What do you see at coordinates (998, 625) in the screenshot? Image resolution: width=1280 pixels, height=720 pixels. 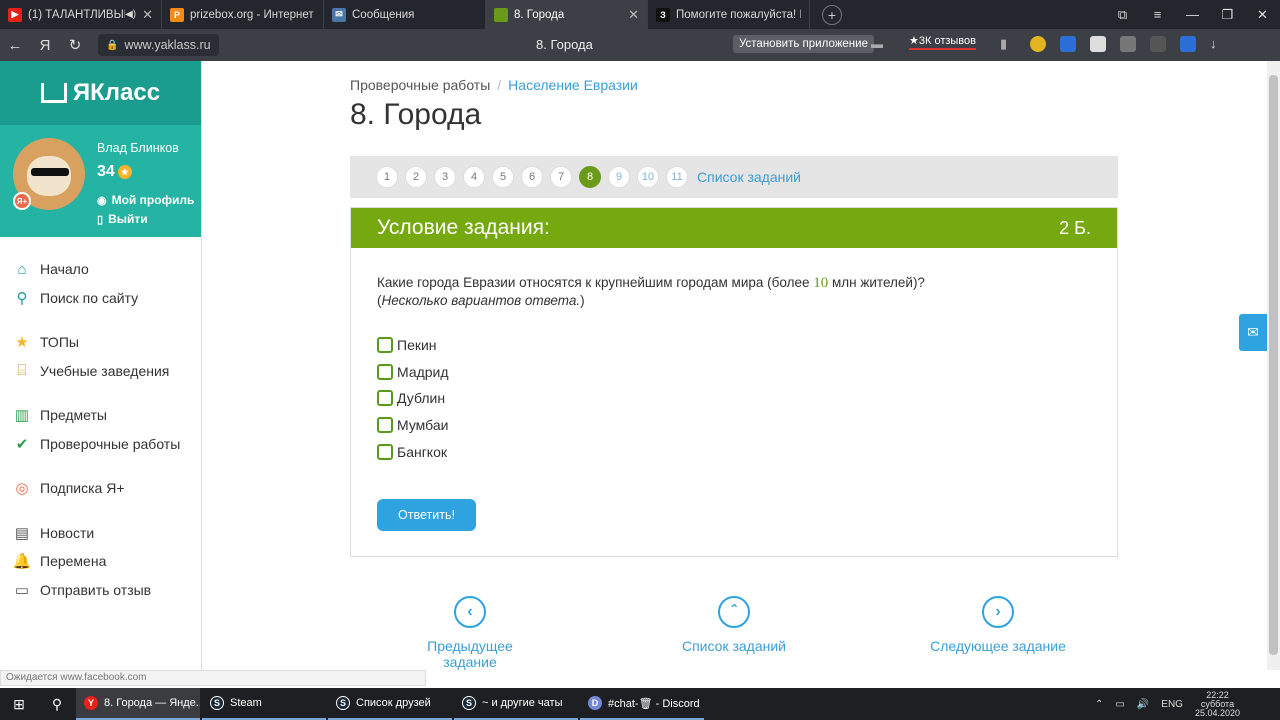 I see `next-task-button: › Следующее задание` at bounding box center [998, 625].